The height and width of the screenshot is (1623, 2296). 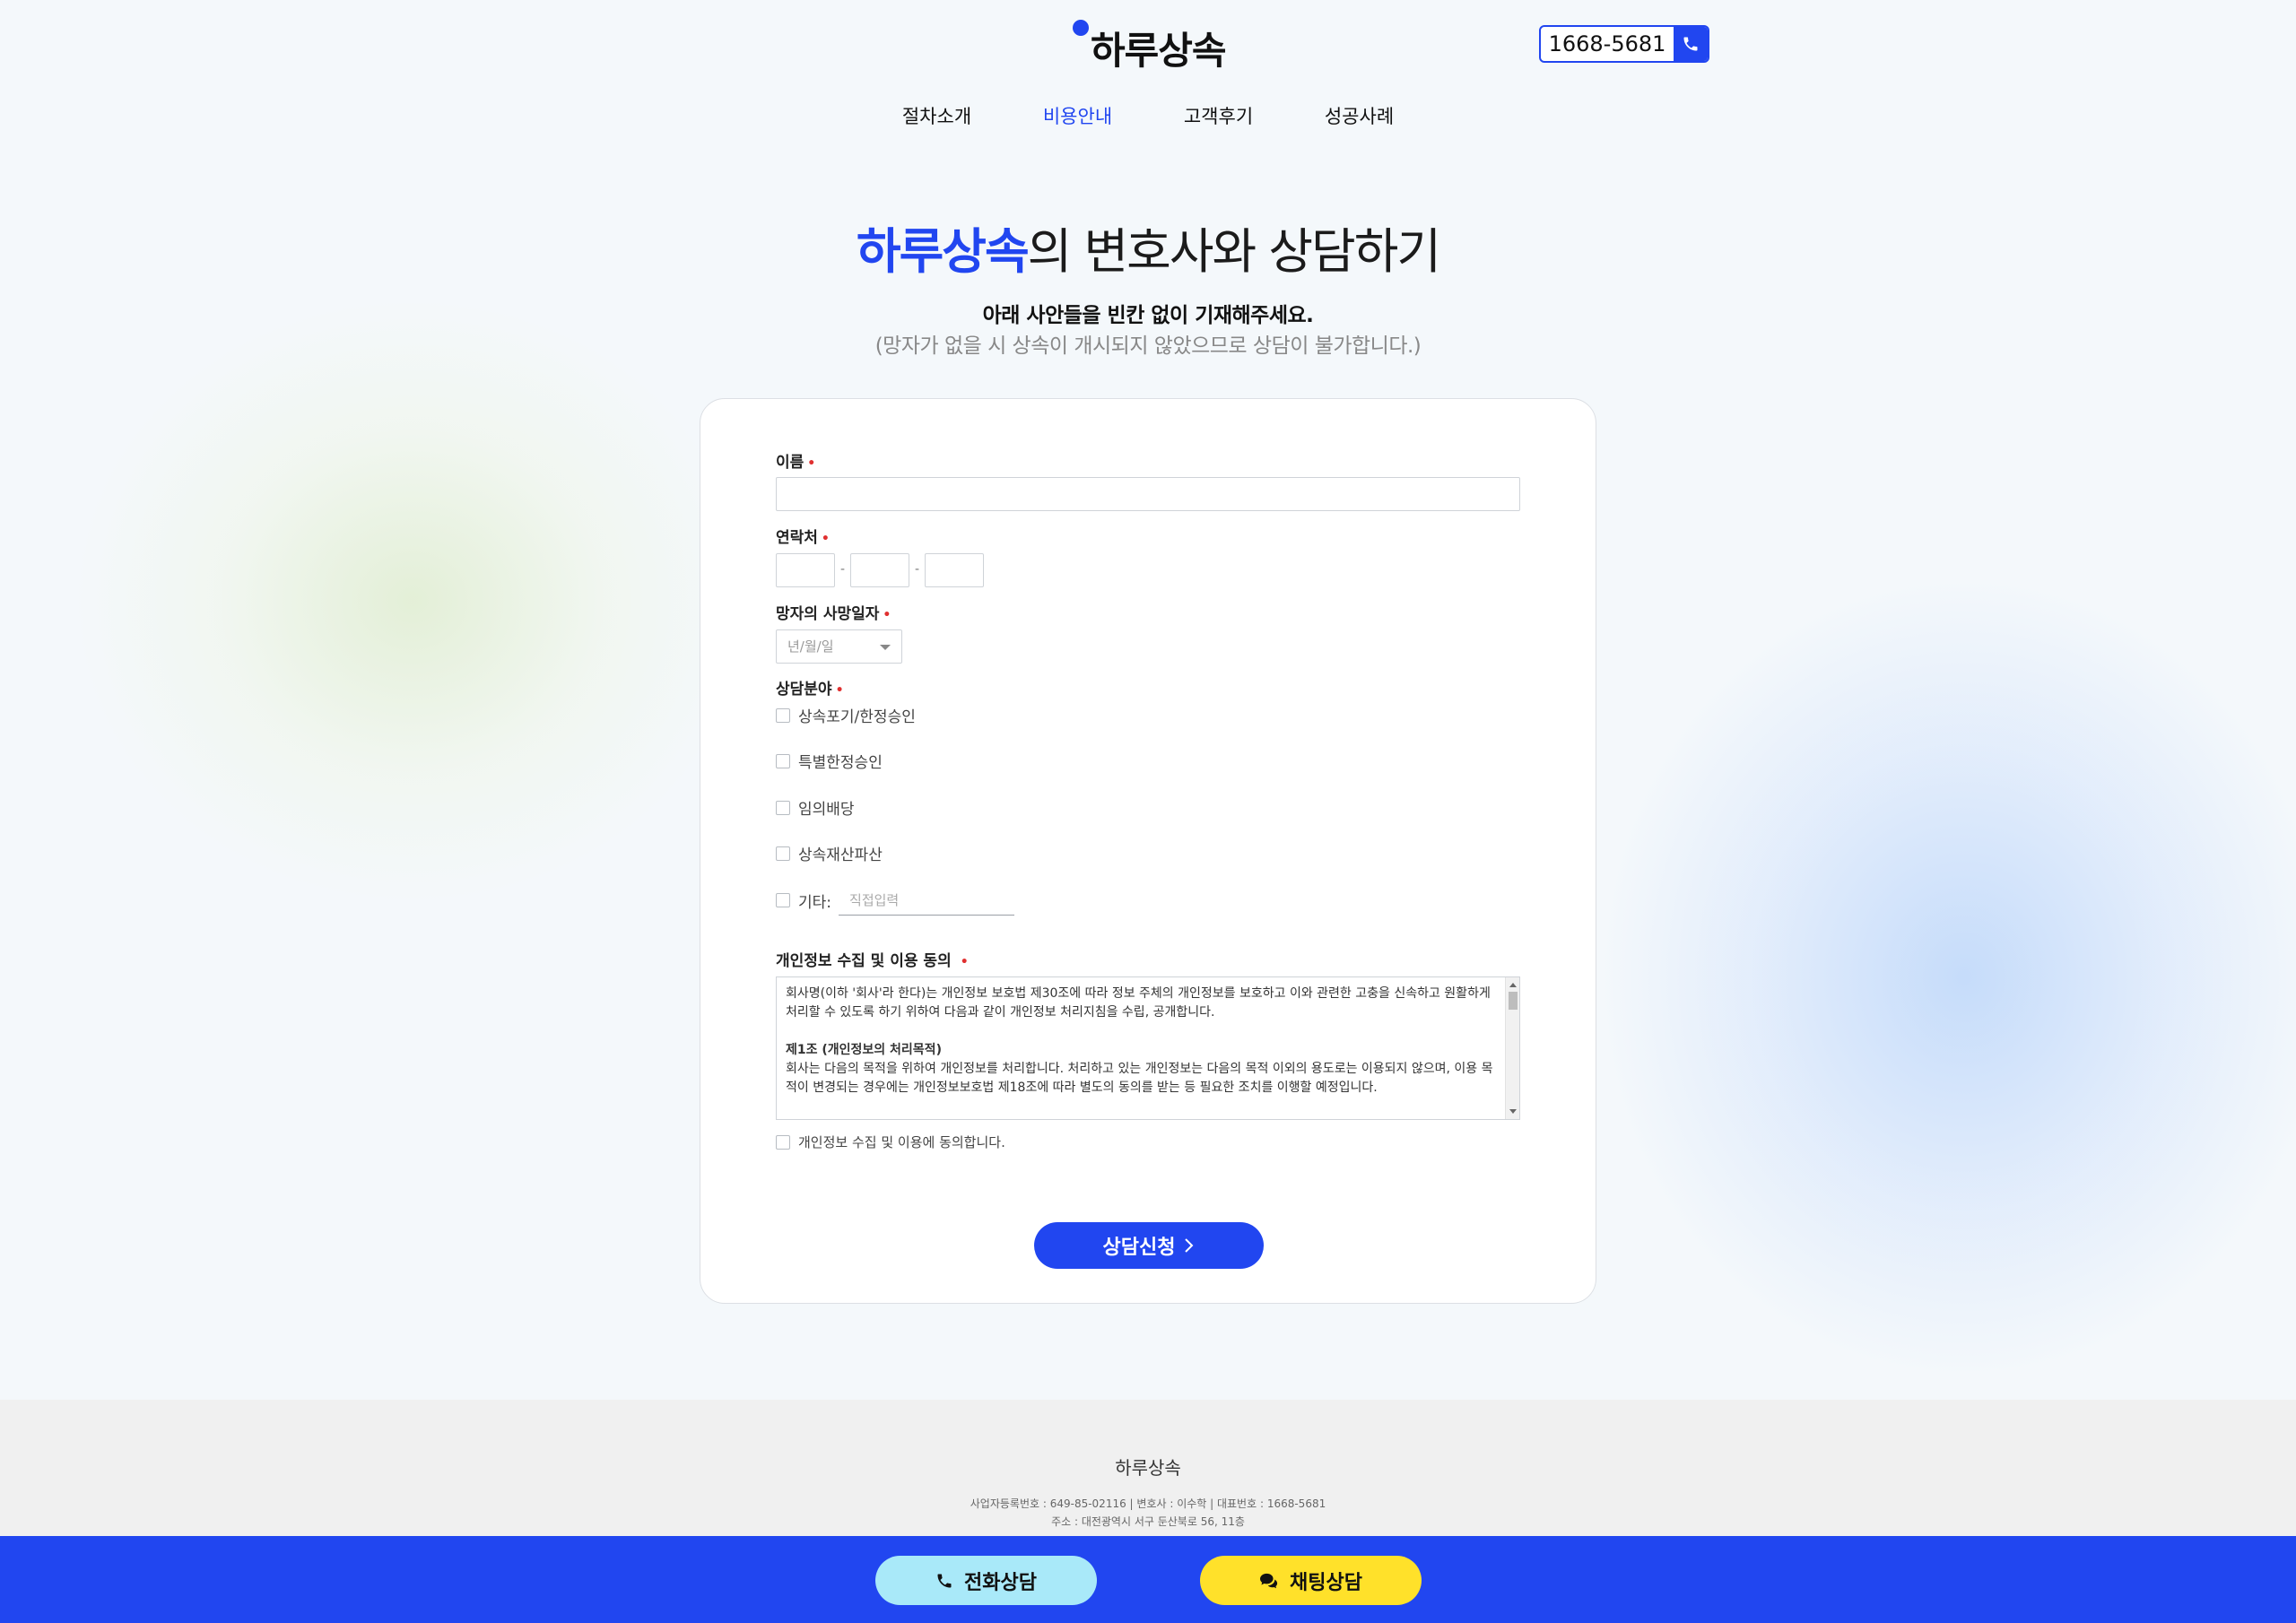 I want to click on submit-button-label: 상담신청, so click(x=1139, y=1248).